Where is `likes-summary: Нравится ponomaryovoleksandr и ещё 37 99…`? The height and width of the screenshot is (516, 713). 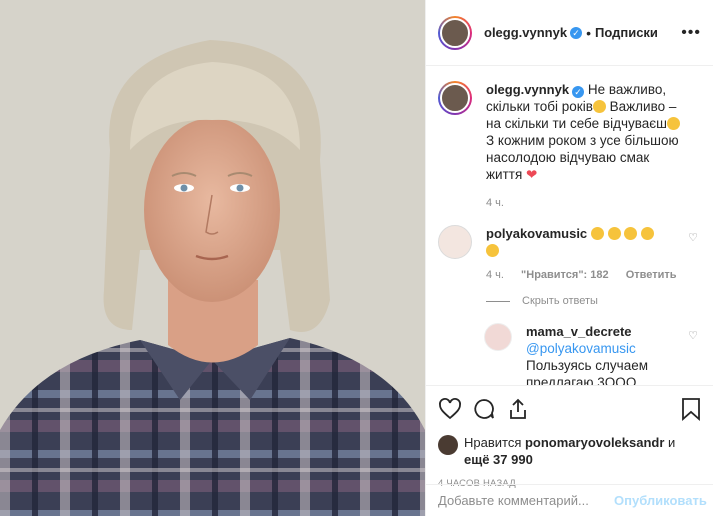 likes-summary: Нравится ponomaryovoleksandr и ещё 37 99… is located at coordinates (570, 451).